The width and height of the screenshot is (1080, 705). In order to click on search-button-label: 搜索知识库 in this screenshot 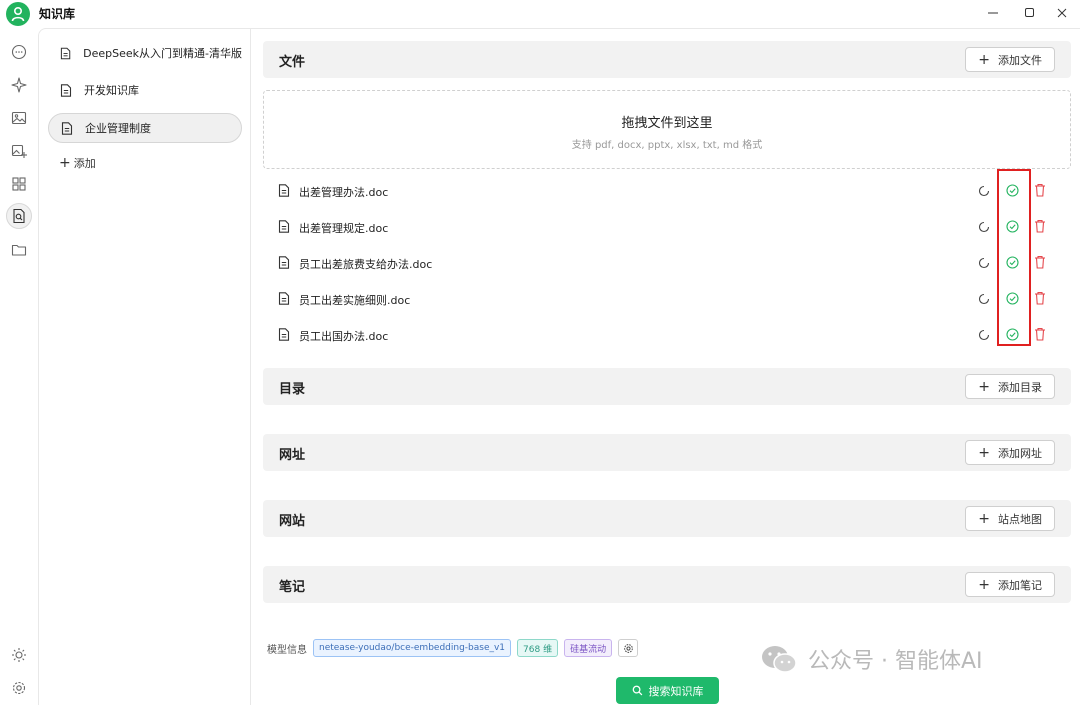, I will do `click(676, 691)`.